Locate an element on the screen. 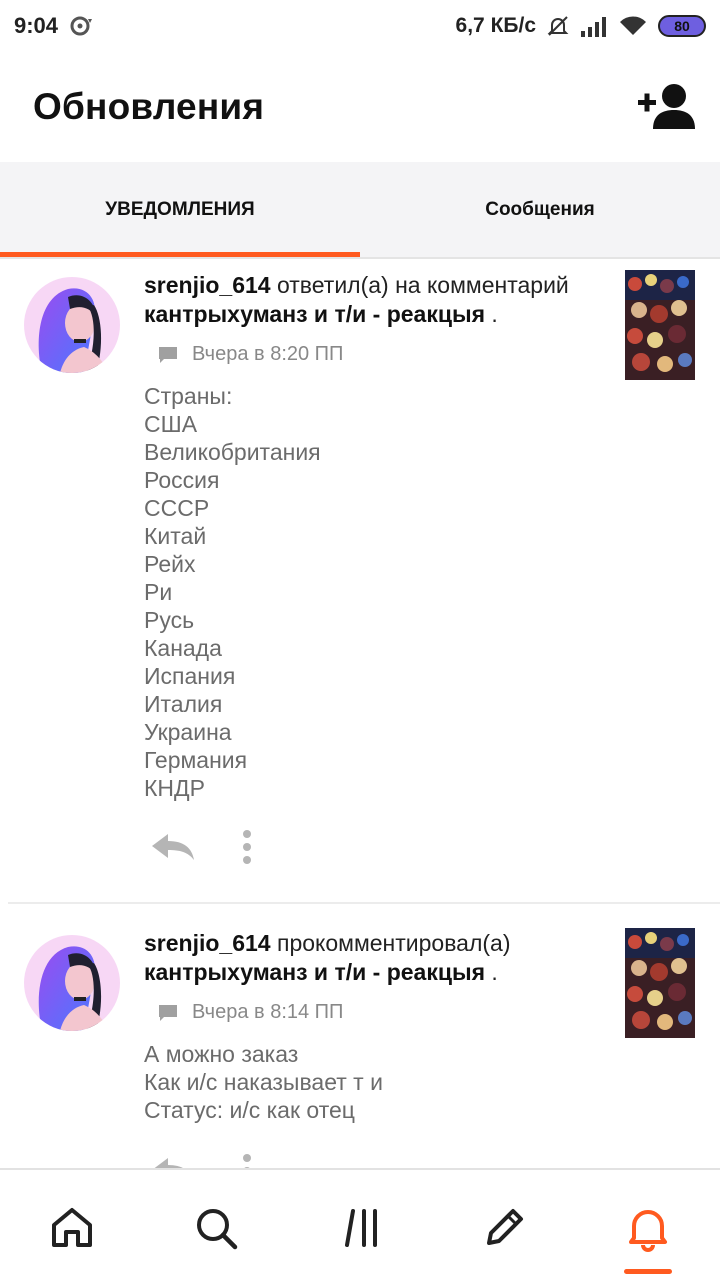  timestamp-row: Вчера в 8:20 ПП is located at coordinates (250, 354).